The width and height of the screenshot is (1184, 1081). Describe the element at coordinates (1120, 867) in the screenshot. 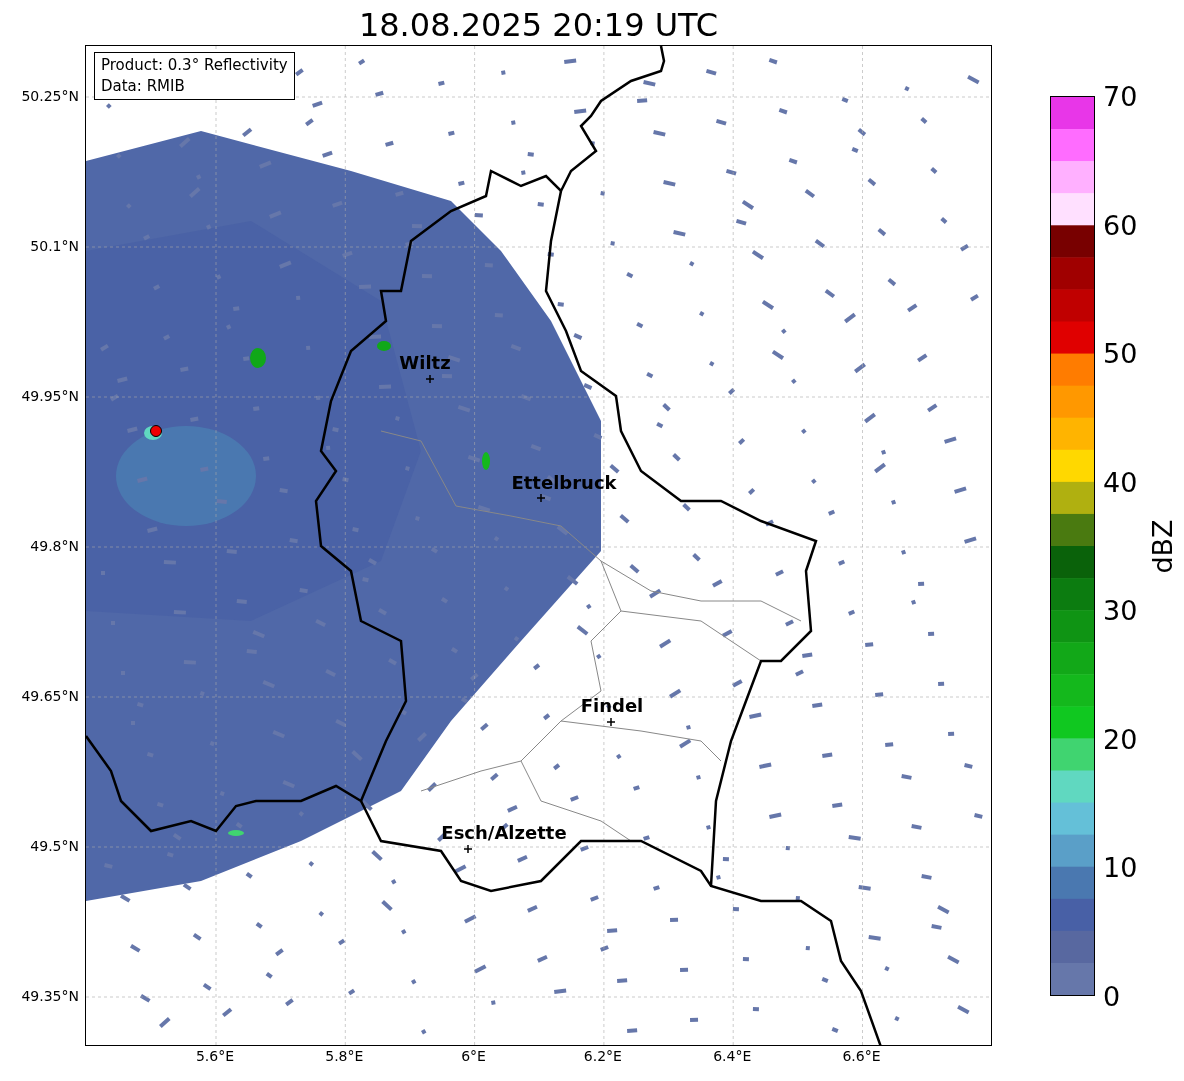

I see `scale-tick-label: 10` at that location.